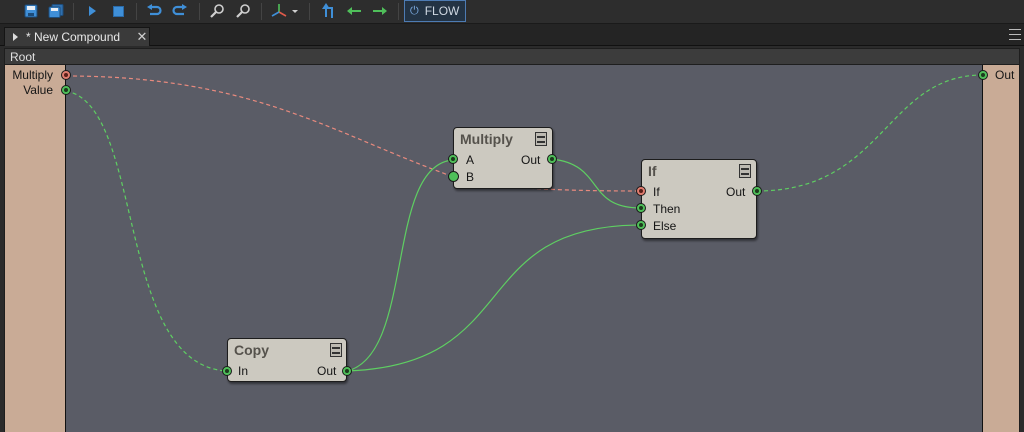 This screenshot has height=432, width=1024. What do you see at coordinates (380, 11) in the screenshot?
I see `forward-arrow-icon` at bounding box center [380, 11].